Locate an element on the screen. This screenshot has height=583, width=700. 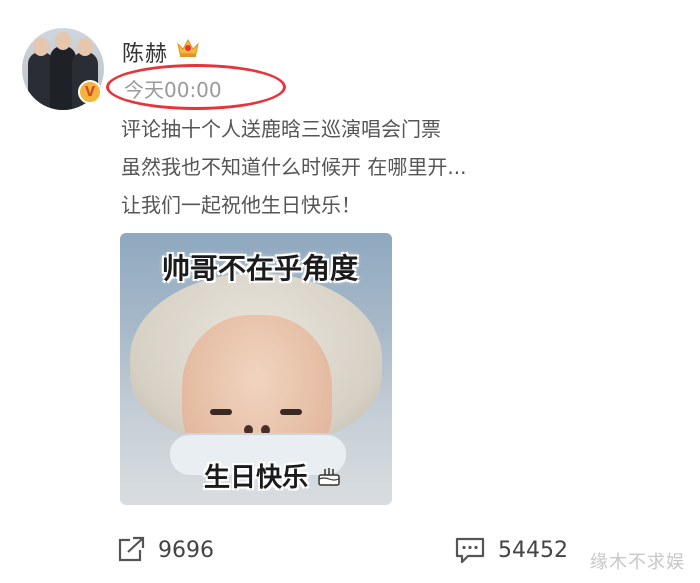
cake-icon is located at coordinates (329, 477).